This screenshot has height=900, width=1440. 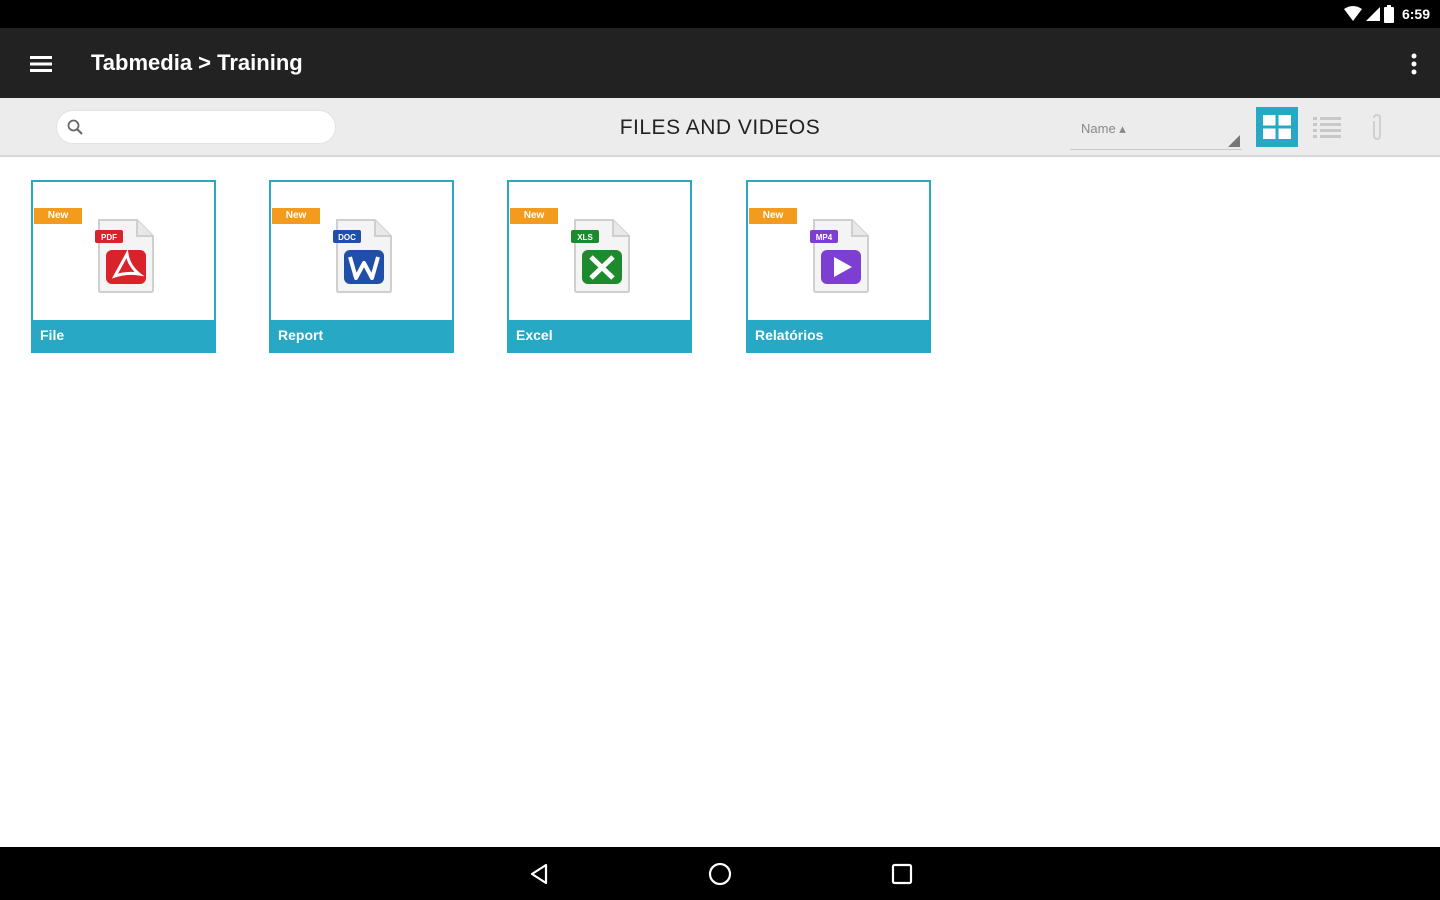 I want to click on home-button, so click(x=720, y=874).